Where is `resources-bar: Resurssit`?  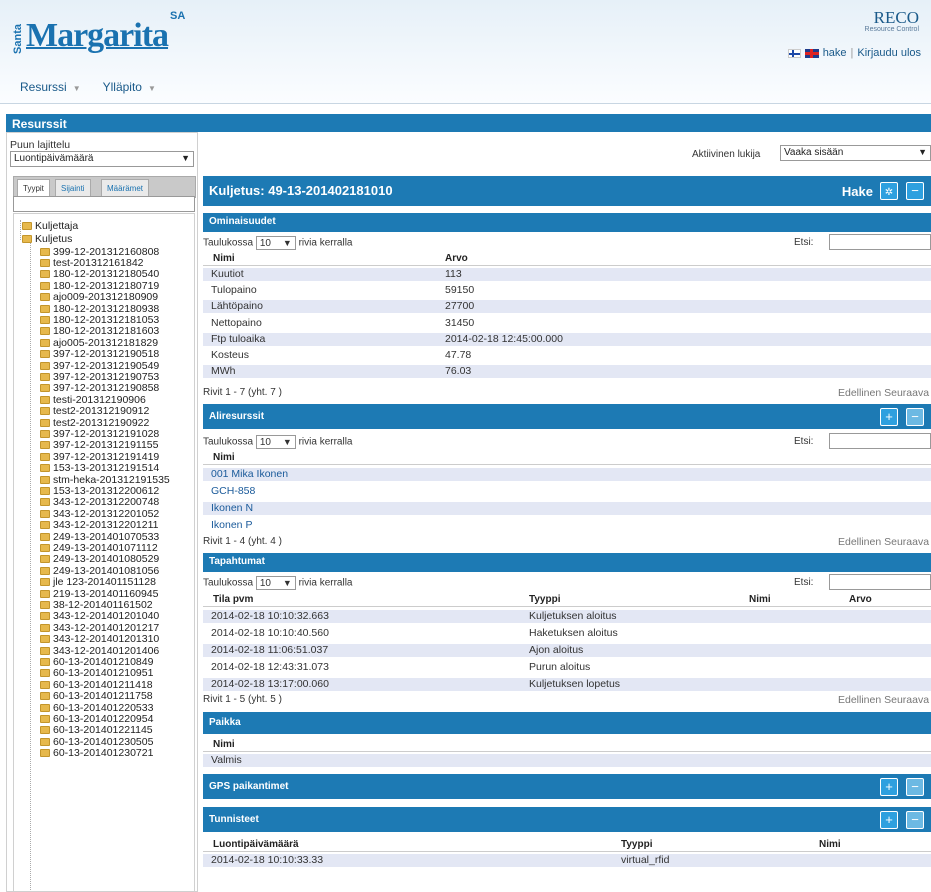 resources-bar: Resurssit is located at coordinates (468, 123).